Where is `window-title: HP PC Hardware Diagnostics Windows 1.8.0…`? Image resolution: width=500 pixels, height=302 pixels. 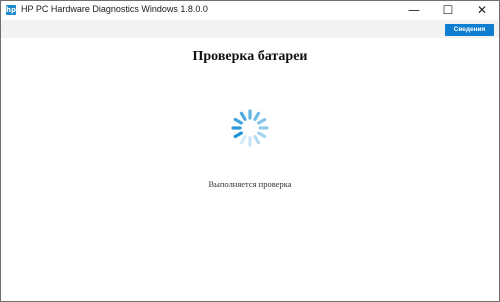
window-title: HP PC Hardware Diagnostics Windows 1.8.0… is located at coordinates (114, 9).